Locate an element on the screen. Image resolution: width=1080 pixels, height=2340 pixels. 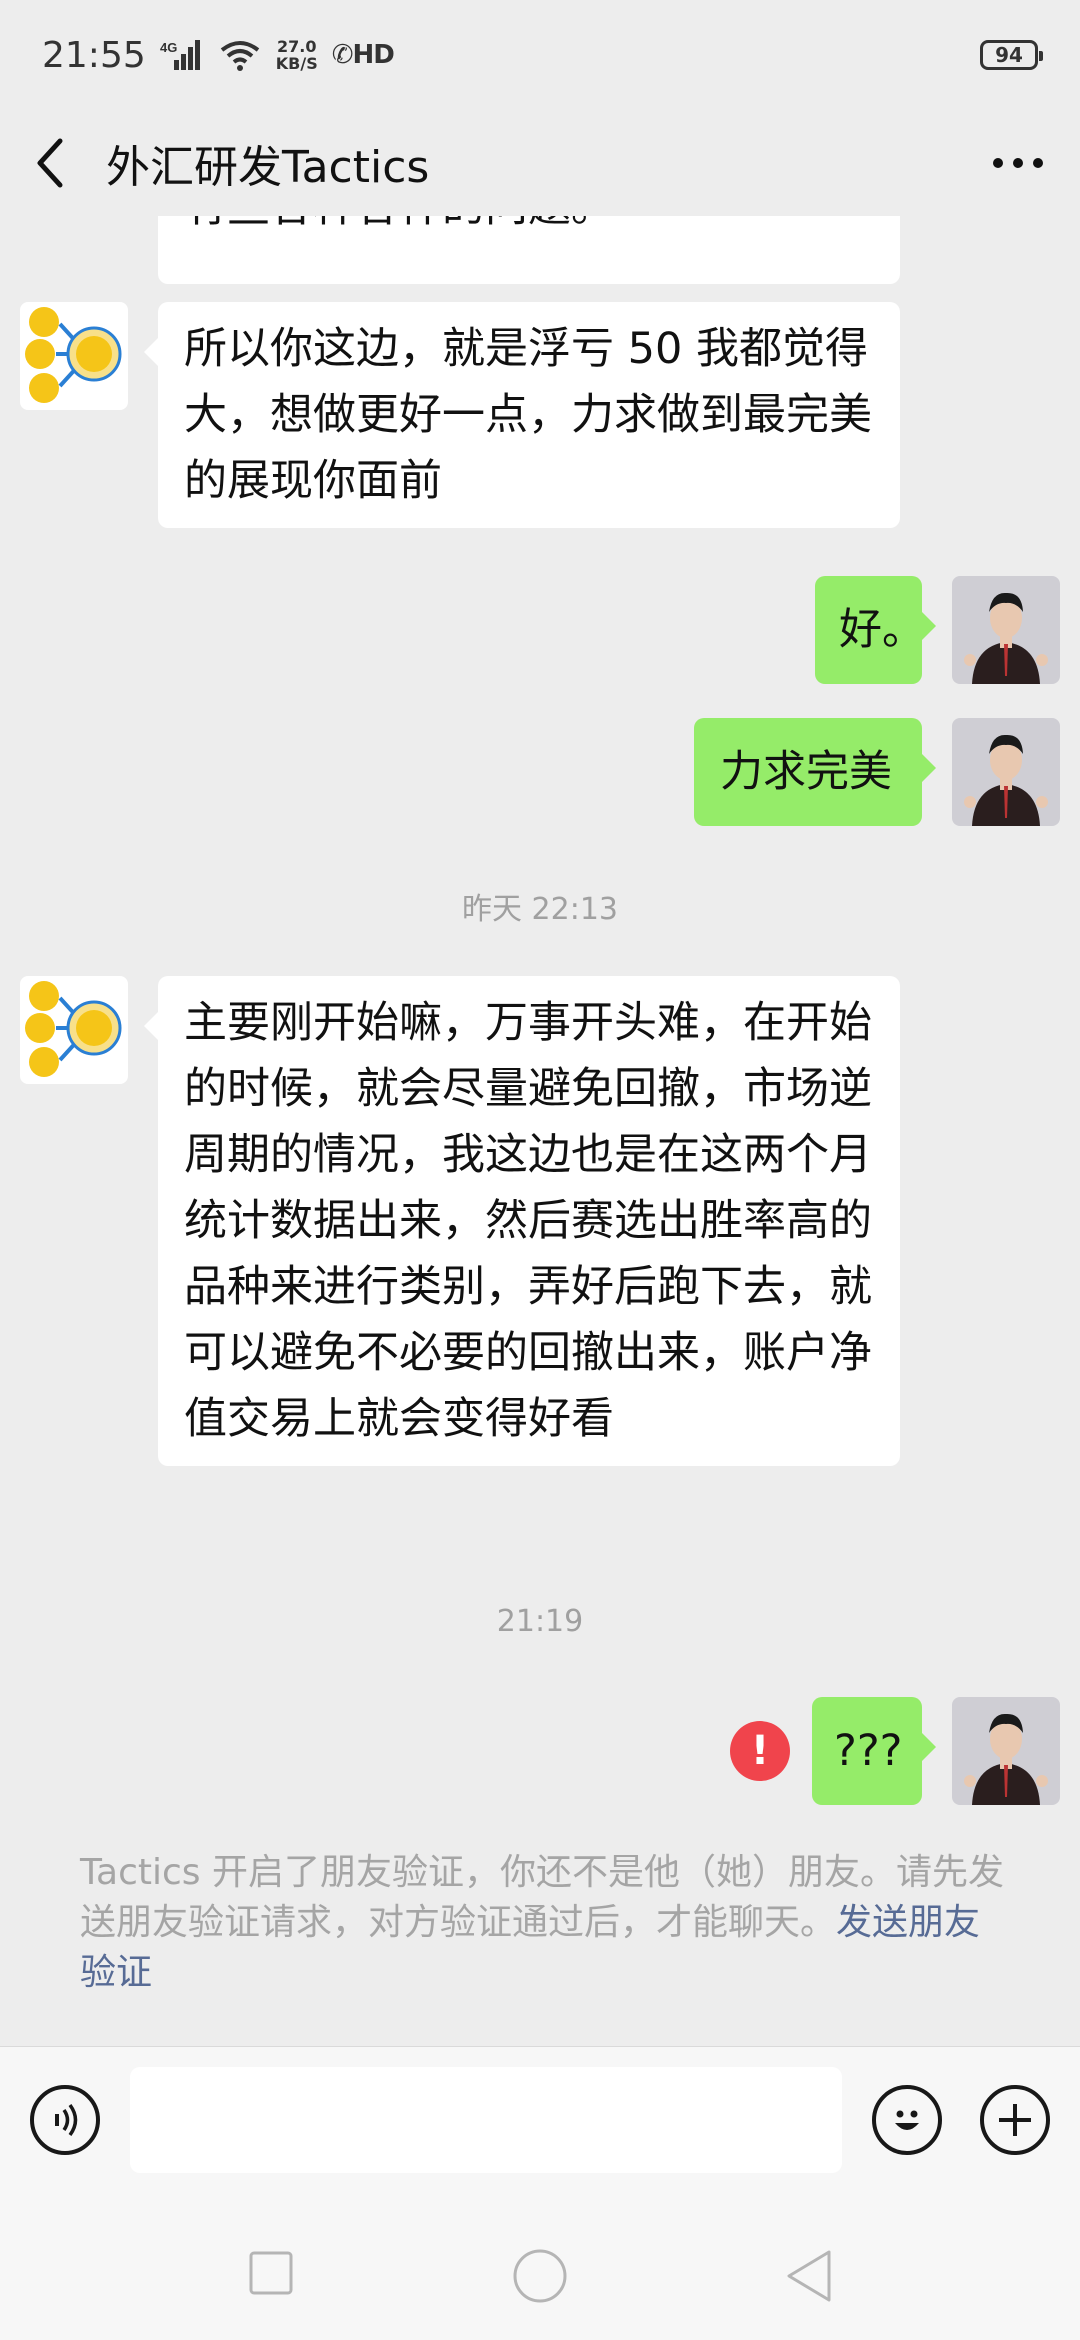
plus-button is located at coordinates (1015, 2120).